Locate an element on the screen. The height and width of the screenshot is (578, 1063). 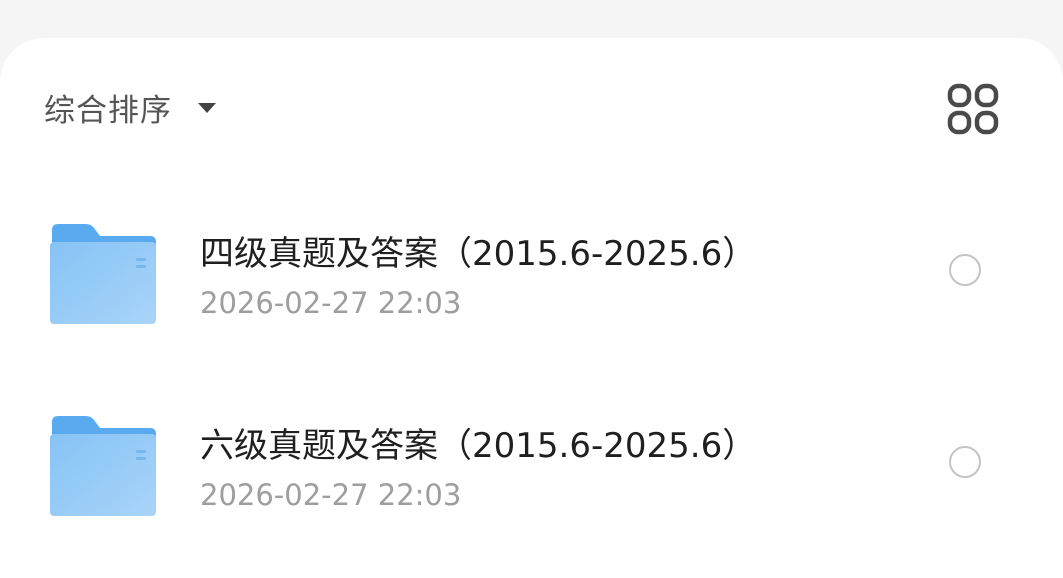
caret-down-icon is located at coordinates (207, 108).